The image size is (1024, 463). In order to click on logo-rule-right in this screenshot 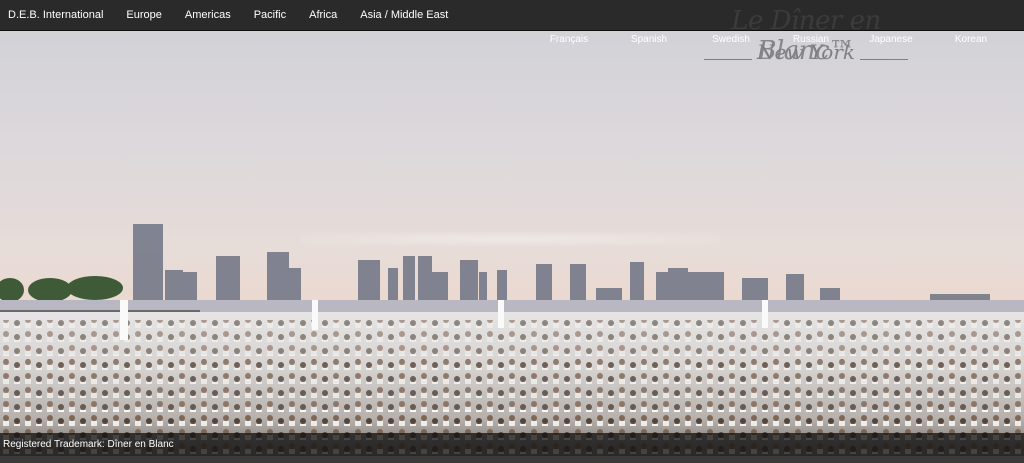, I will do `click(884, 59)`.